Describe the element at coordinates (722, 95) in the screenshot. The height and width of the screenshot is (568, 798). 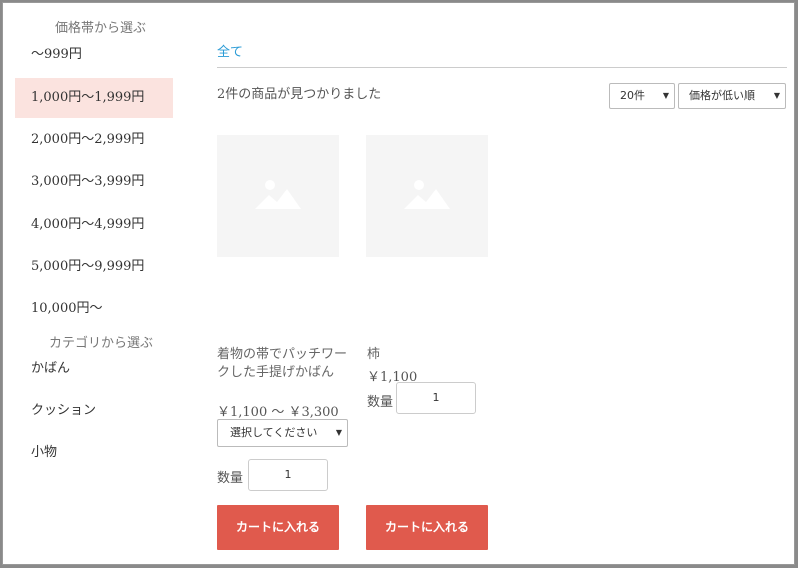
I see `sort-value: 価格が低い順` at that location.